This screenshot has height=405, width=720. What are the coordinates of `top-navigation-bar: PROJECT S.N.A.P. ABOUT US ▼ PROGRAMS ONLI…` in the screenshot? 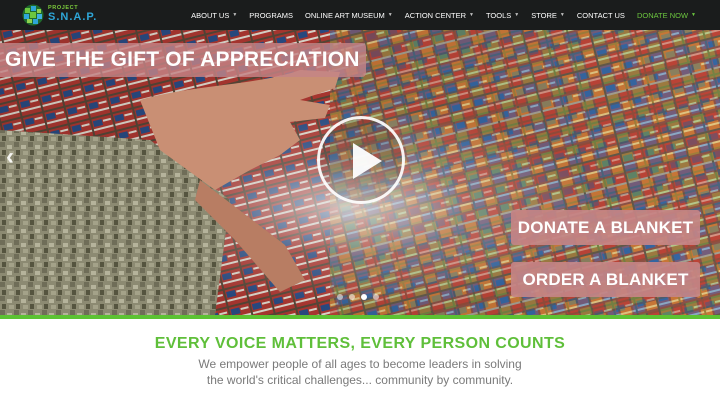 It's located at (360, 15).